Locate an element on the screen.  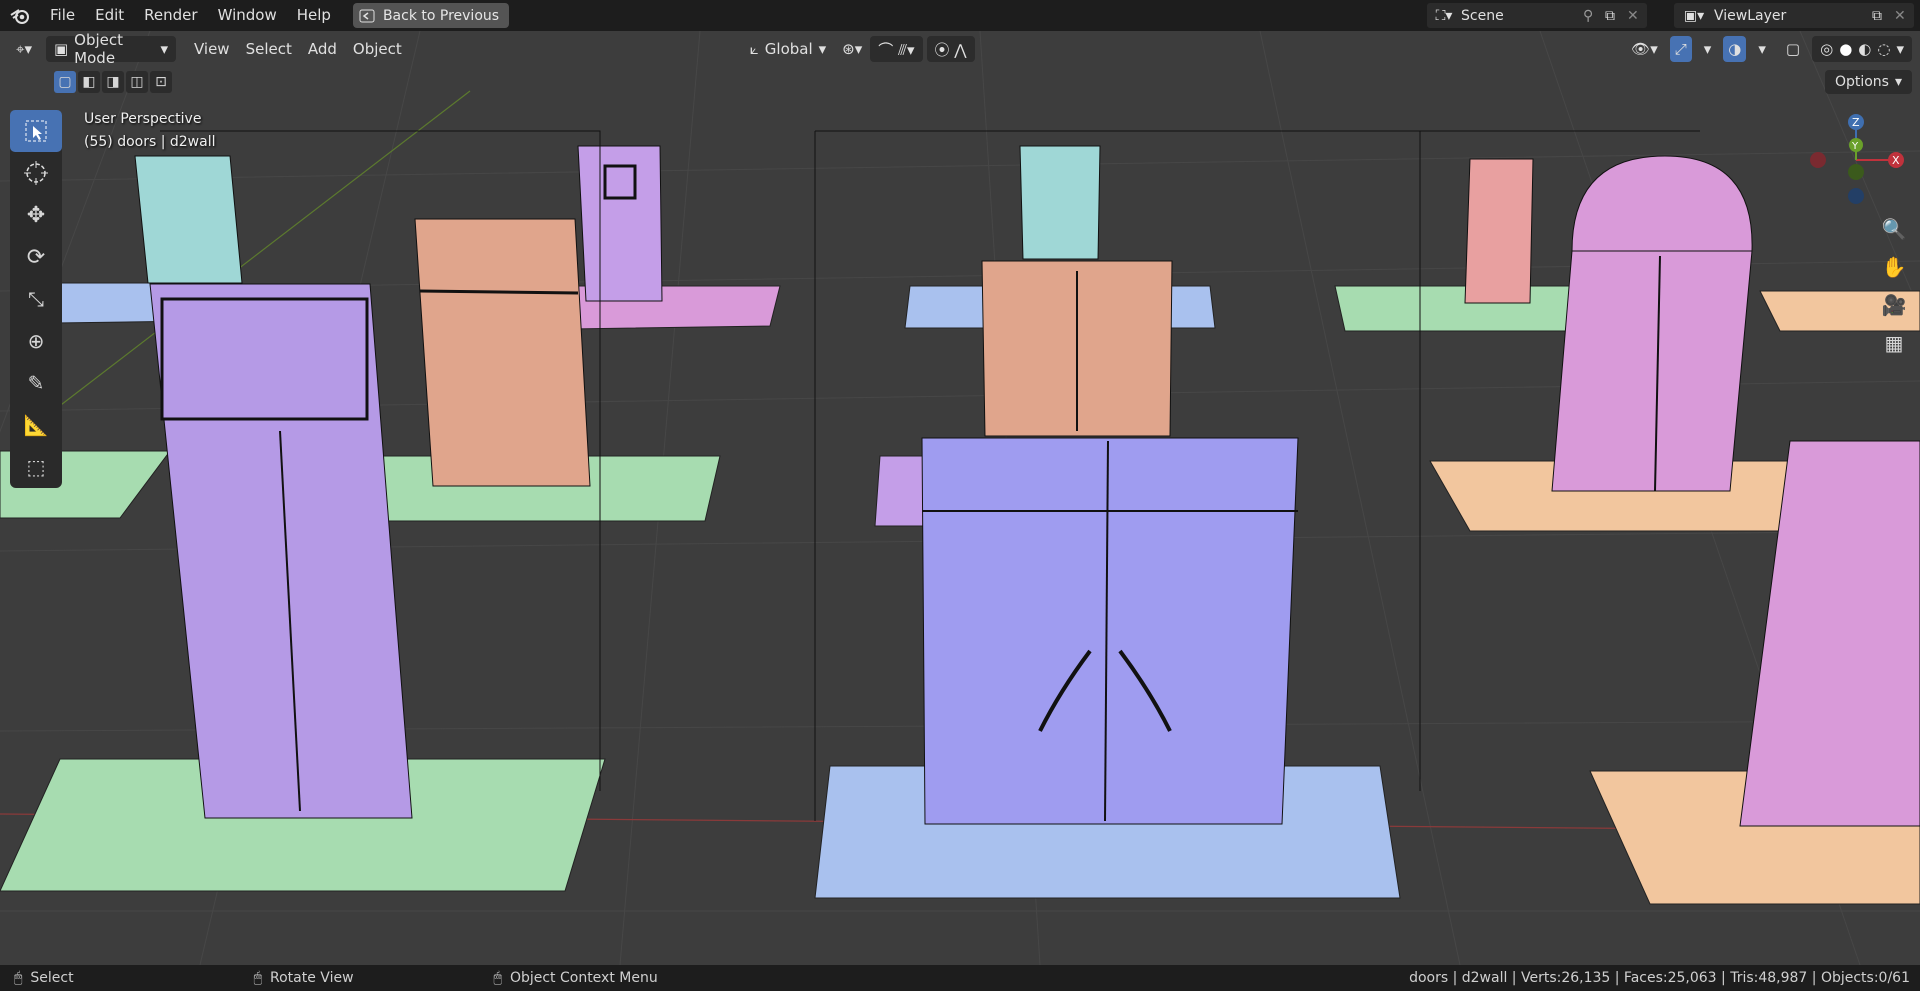
zoom-icon: 🔍 is located at coordinates (1894, 229).